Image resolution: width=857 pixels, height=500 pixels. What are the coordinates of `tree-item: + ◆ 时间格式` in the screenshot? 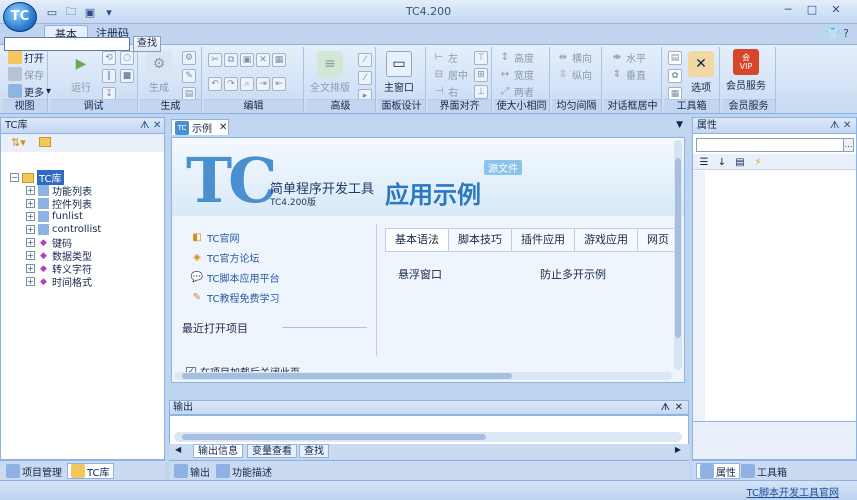 It's located at (59, 282).